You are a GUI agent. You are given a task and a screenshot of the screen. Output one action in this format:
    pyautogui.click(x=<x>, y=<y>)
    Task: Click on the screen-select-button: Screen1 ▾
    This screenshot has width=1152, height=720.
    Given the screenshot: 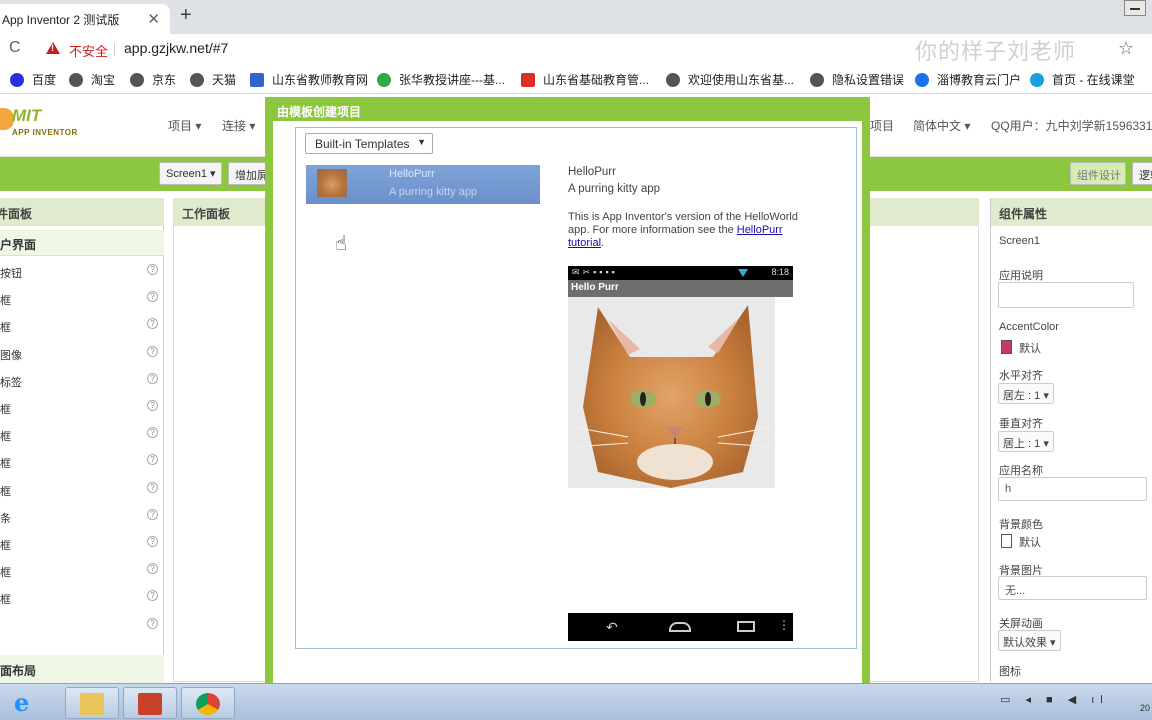 What is the action you would take?
    pyautogui.click(x=190, y=173)
    